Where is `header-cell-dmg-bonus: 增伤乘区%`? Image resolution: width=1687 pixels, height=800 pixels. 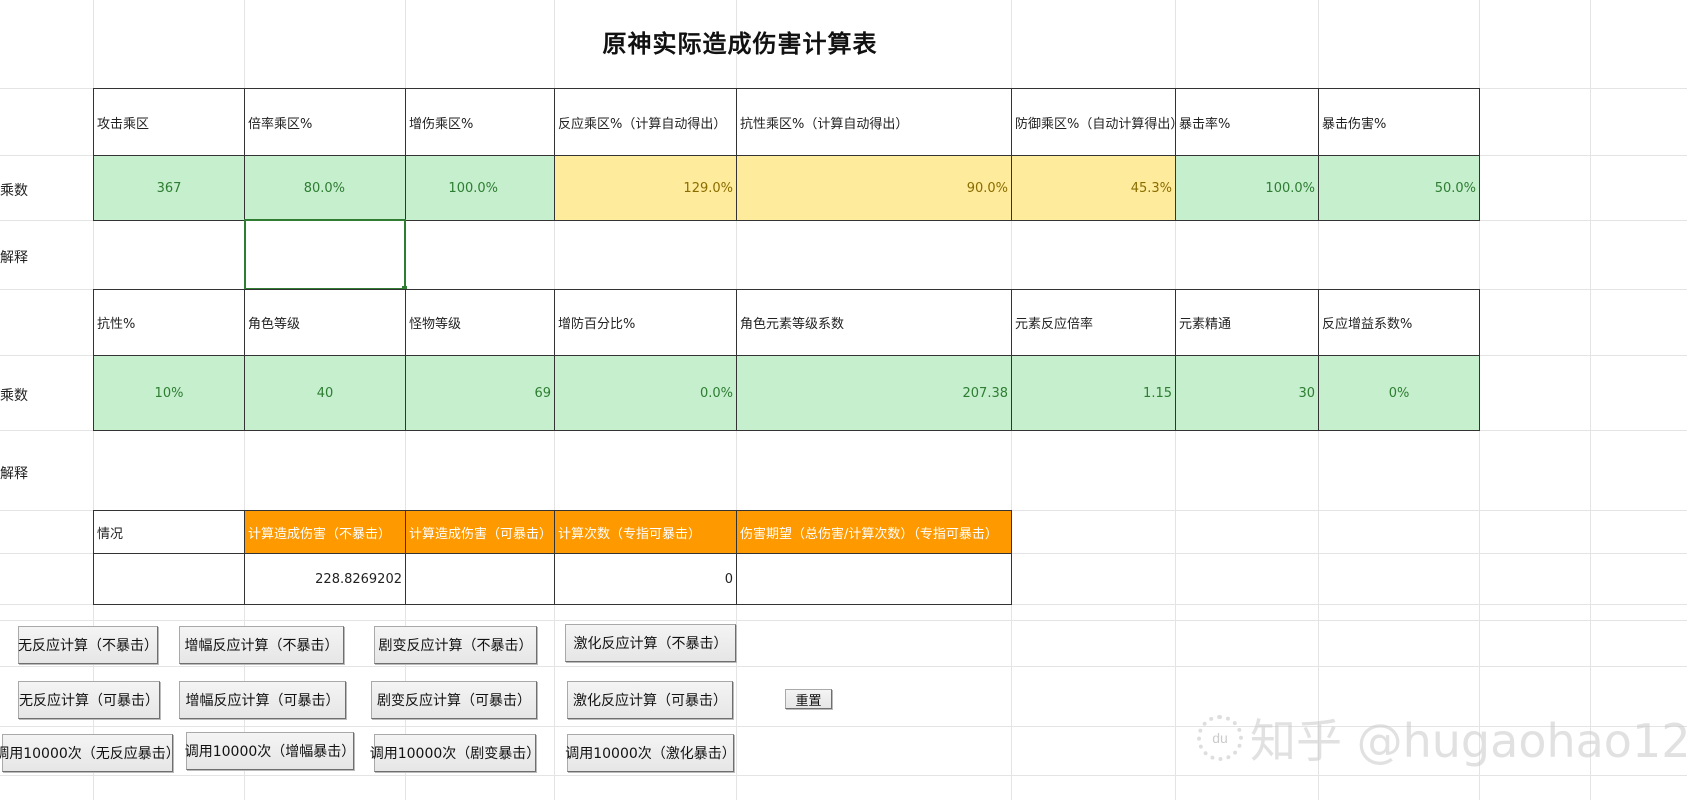 header-cell-dmg-bonus: 增伤乘区% is located at coordinates (480, 122).